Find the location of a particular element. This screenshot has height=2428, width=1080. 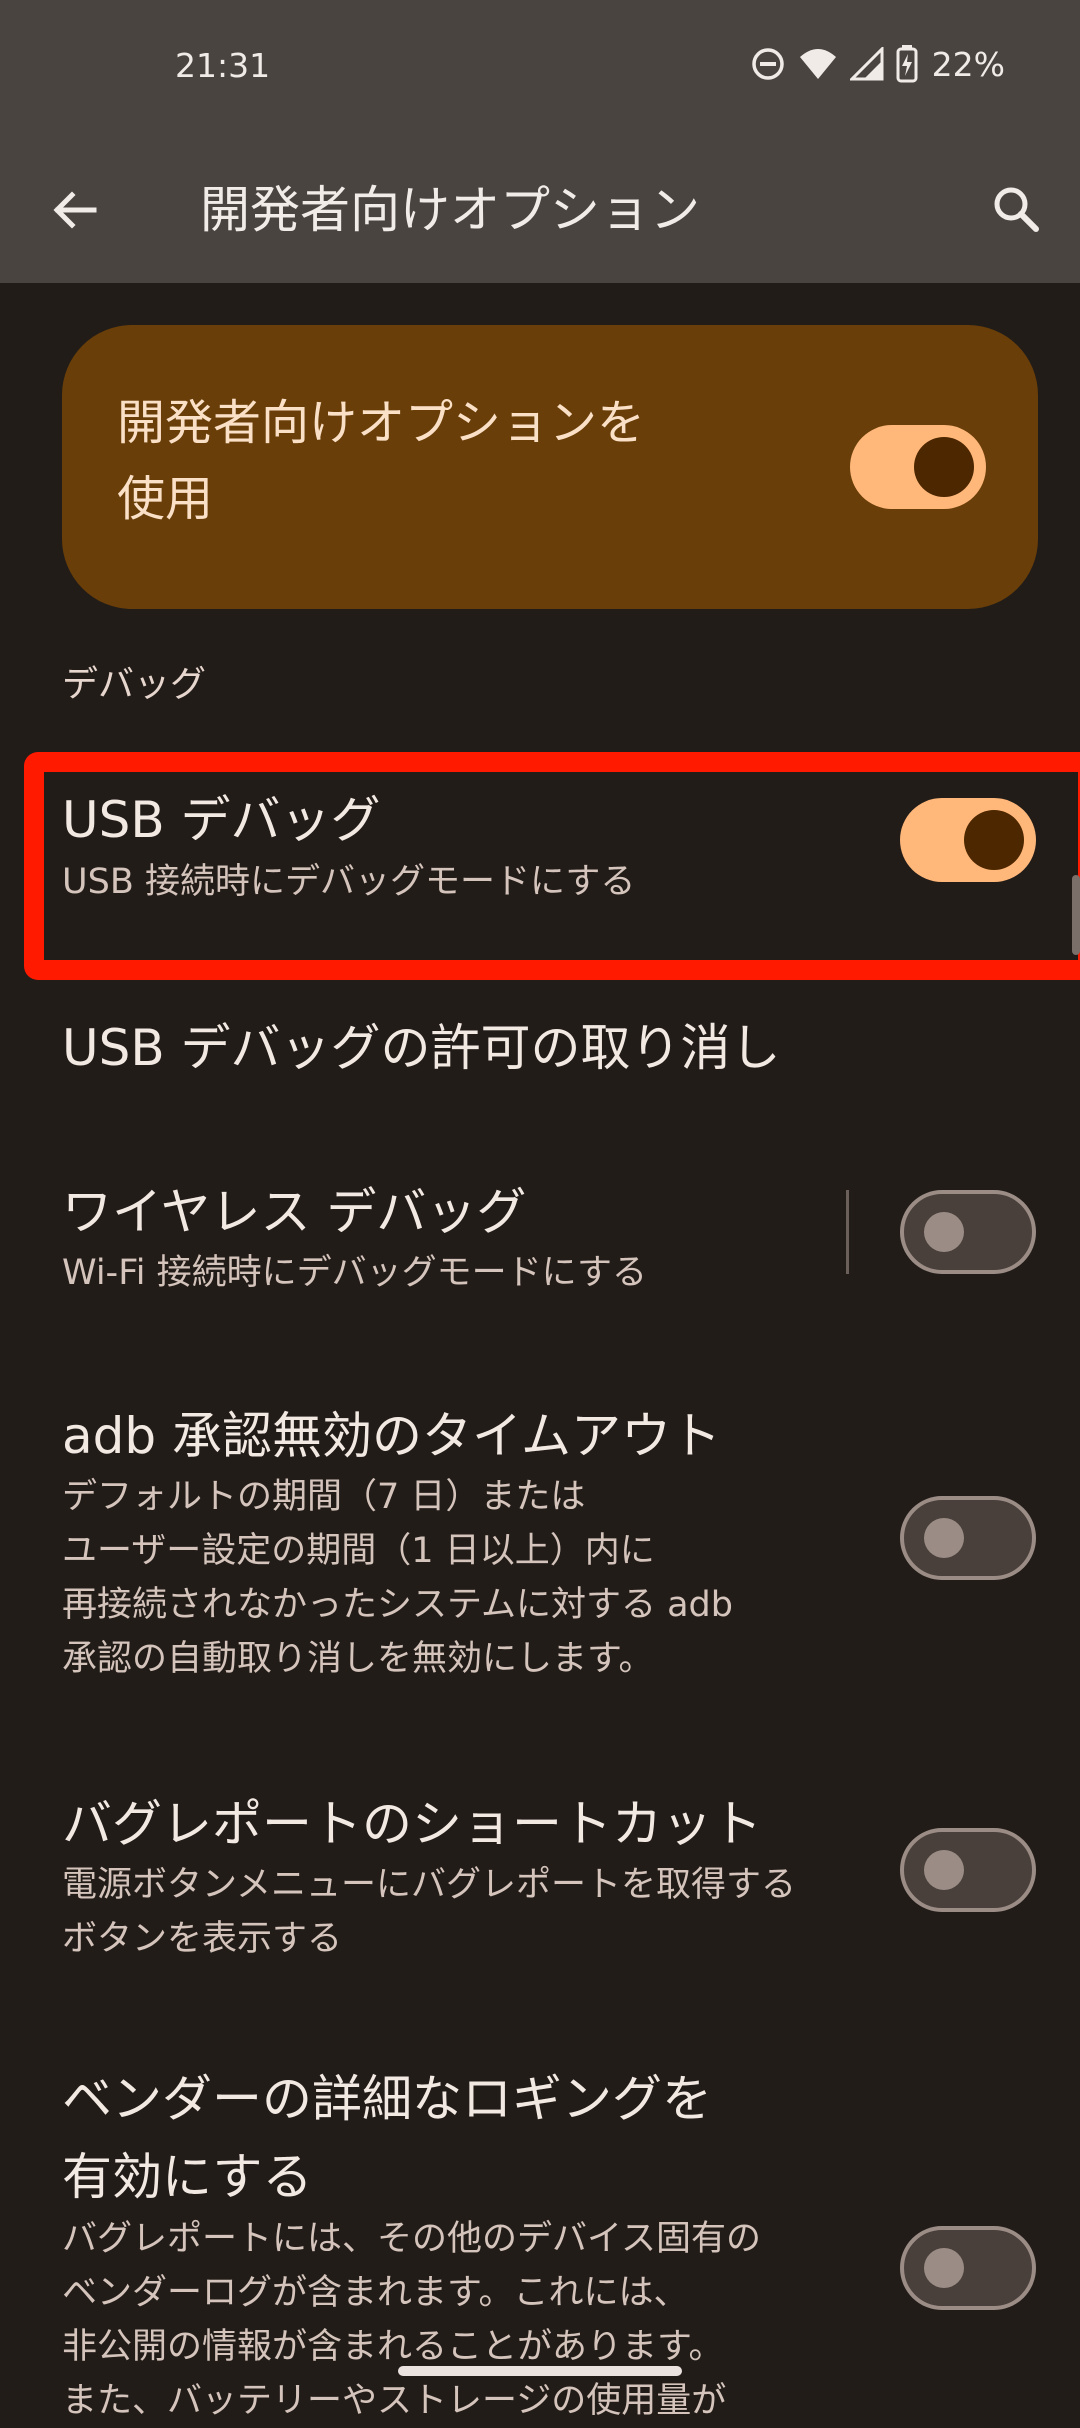

signal-icon is located at coordinates (866, 64).